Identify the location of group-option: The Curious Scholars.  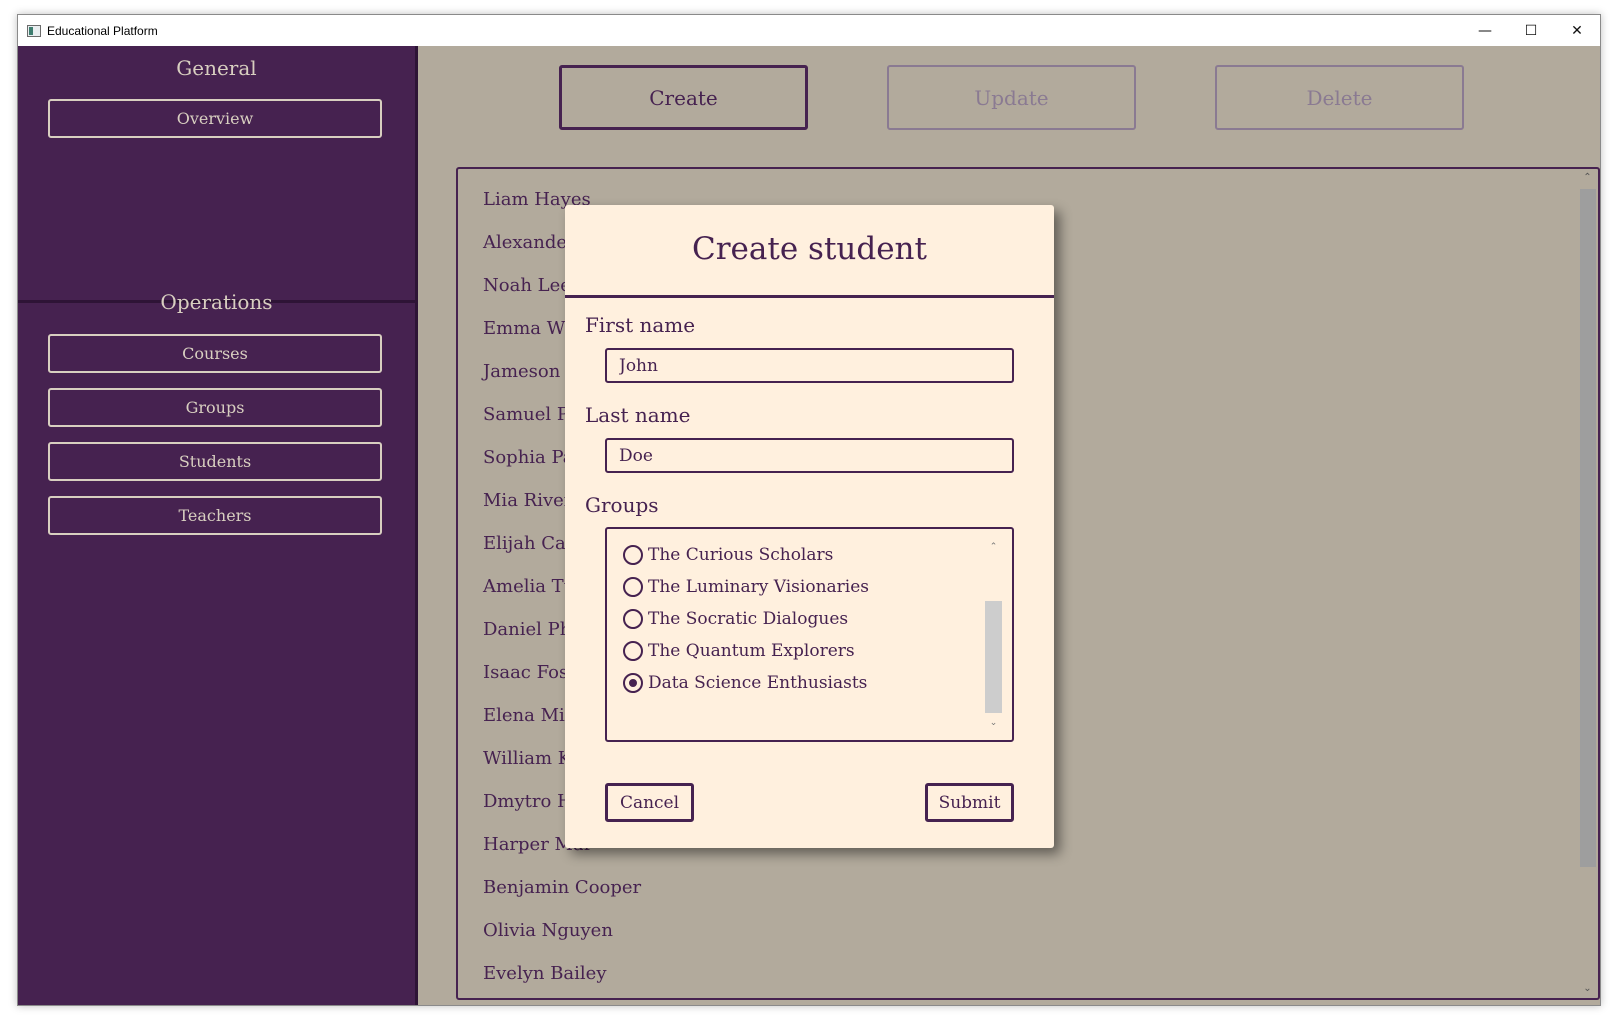
(728, 555).